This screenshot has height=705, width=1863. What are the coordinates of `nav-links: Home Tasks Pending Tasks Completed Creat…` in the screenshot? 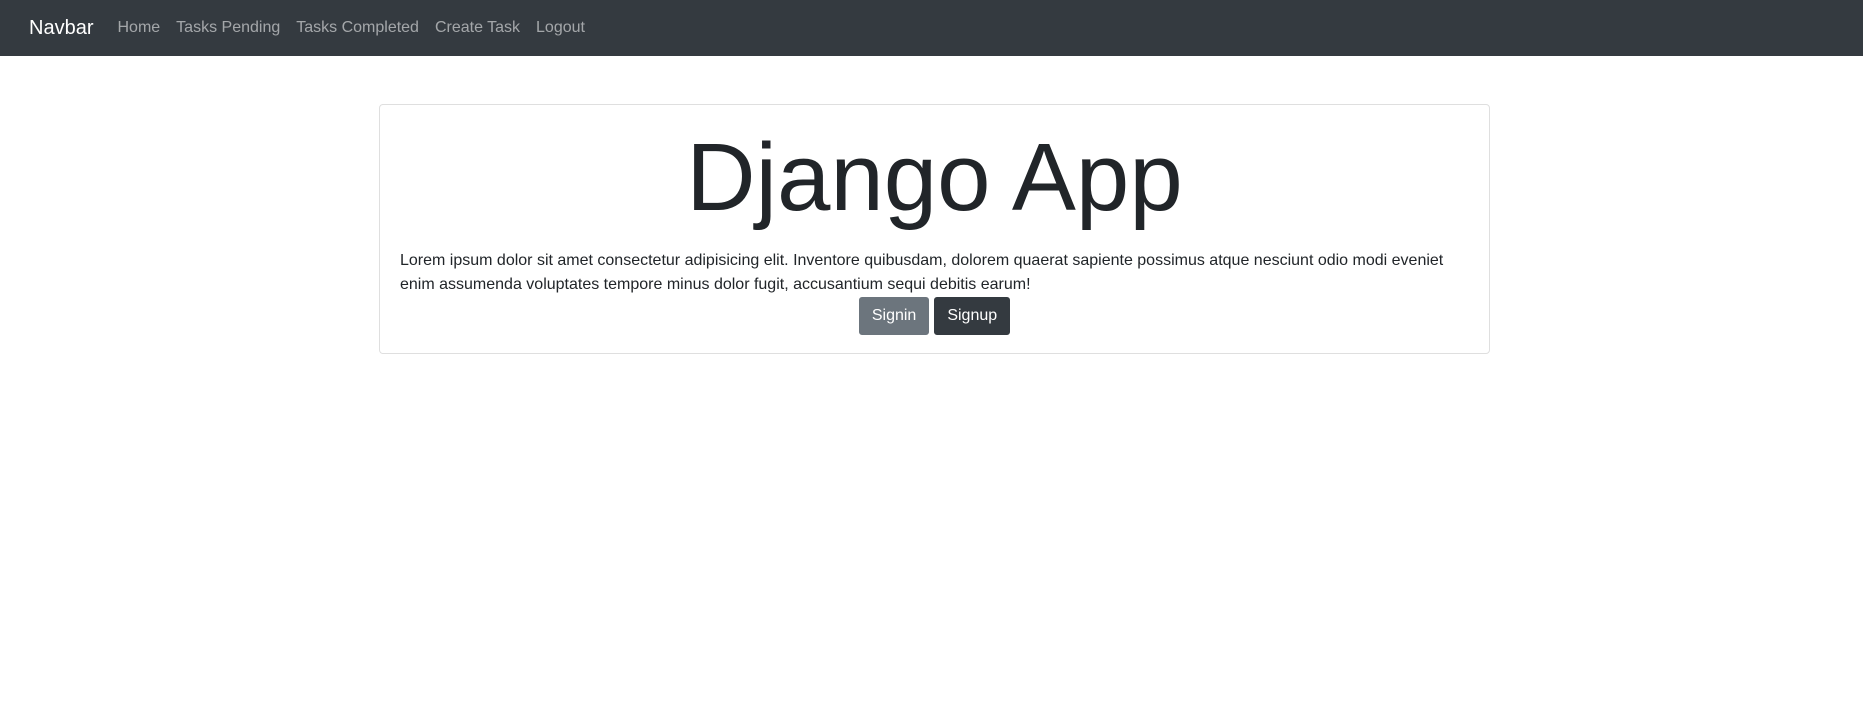 It's located at (358, 28).